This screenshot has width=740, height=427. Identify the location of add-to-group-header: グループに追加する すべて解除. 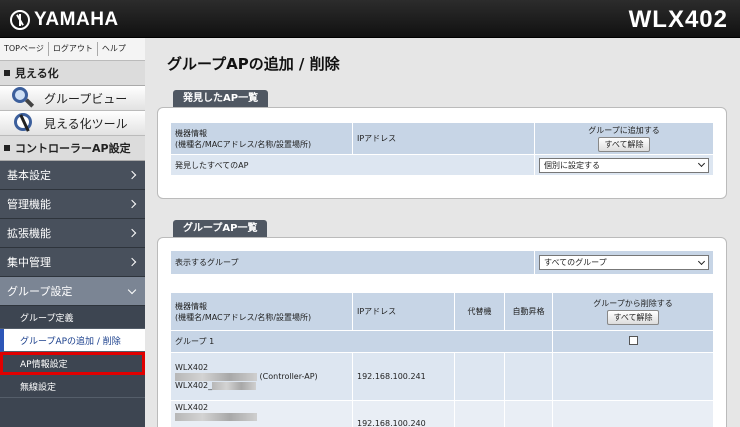
(624, 138).